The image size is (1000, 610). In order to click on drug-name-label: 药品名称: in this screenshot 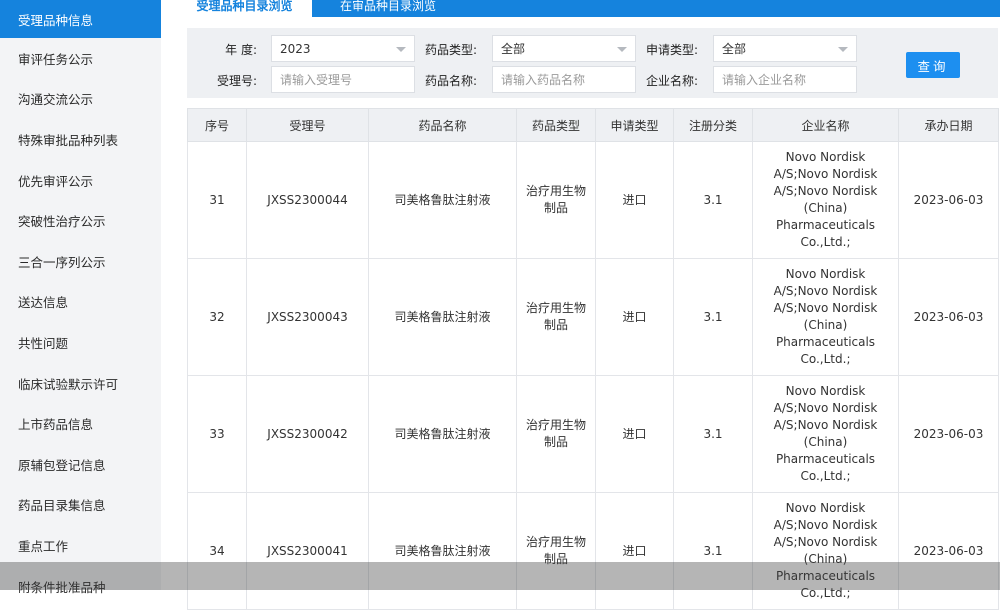, I will do `click(450, 81)`.